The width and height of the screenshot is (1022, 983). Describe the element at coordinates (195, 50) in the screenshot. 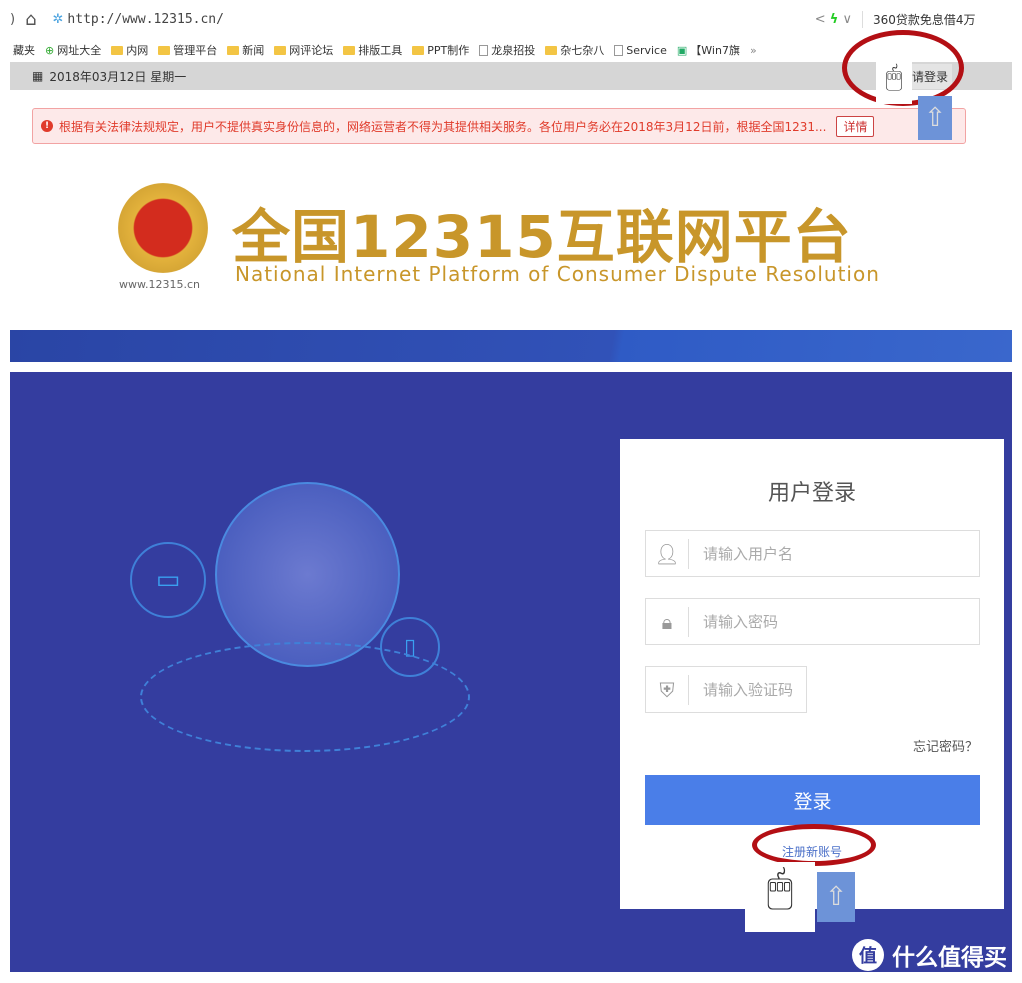

I see `bookmark-label: 管理平台` at that location.